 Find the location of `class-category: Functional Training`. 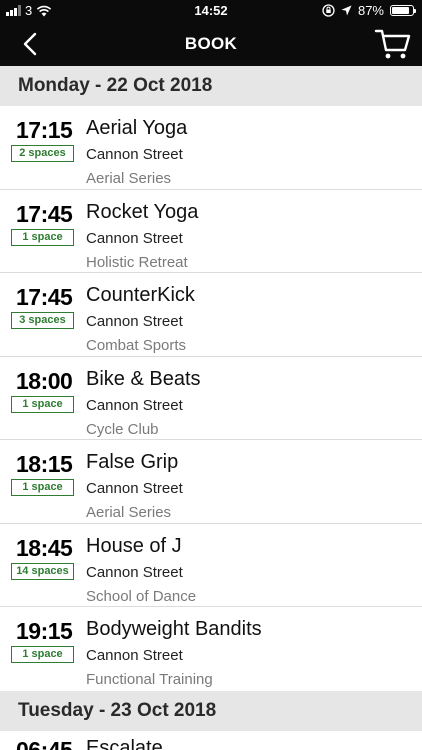

class-category: Functional Training is located at coordinates (149, 679).